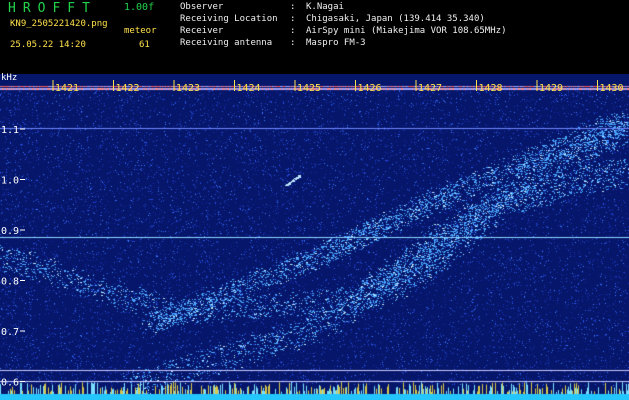  I want to click on app-version: 1.00f, so click(139, 7).